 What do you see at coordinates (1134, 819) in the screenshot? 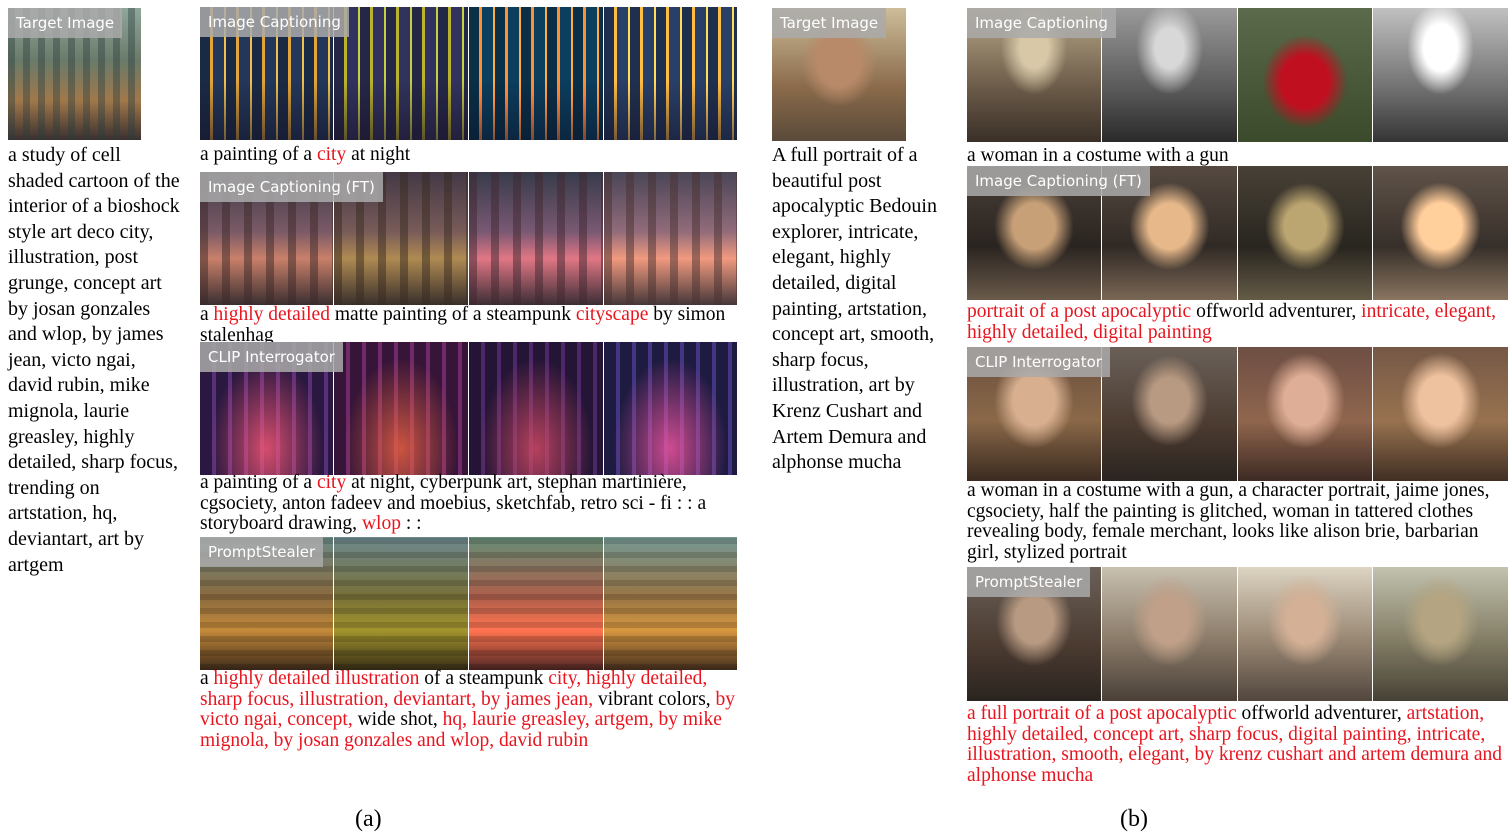
I see `subfigure-label-b: (b)` at bounding box center [1134, 819].